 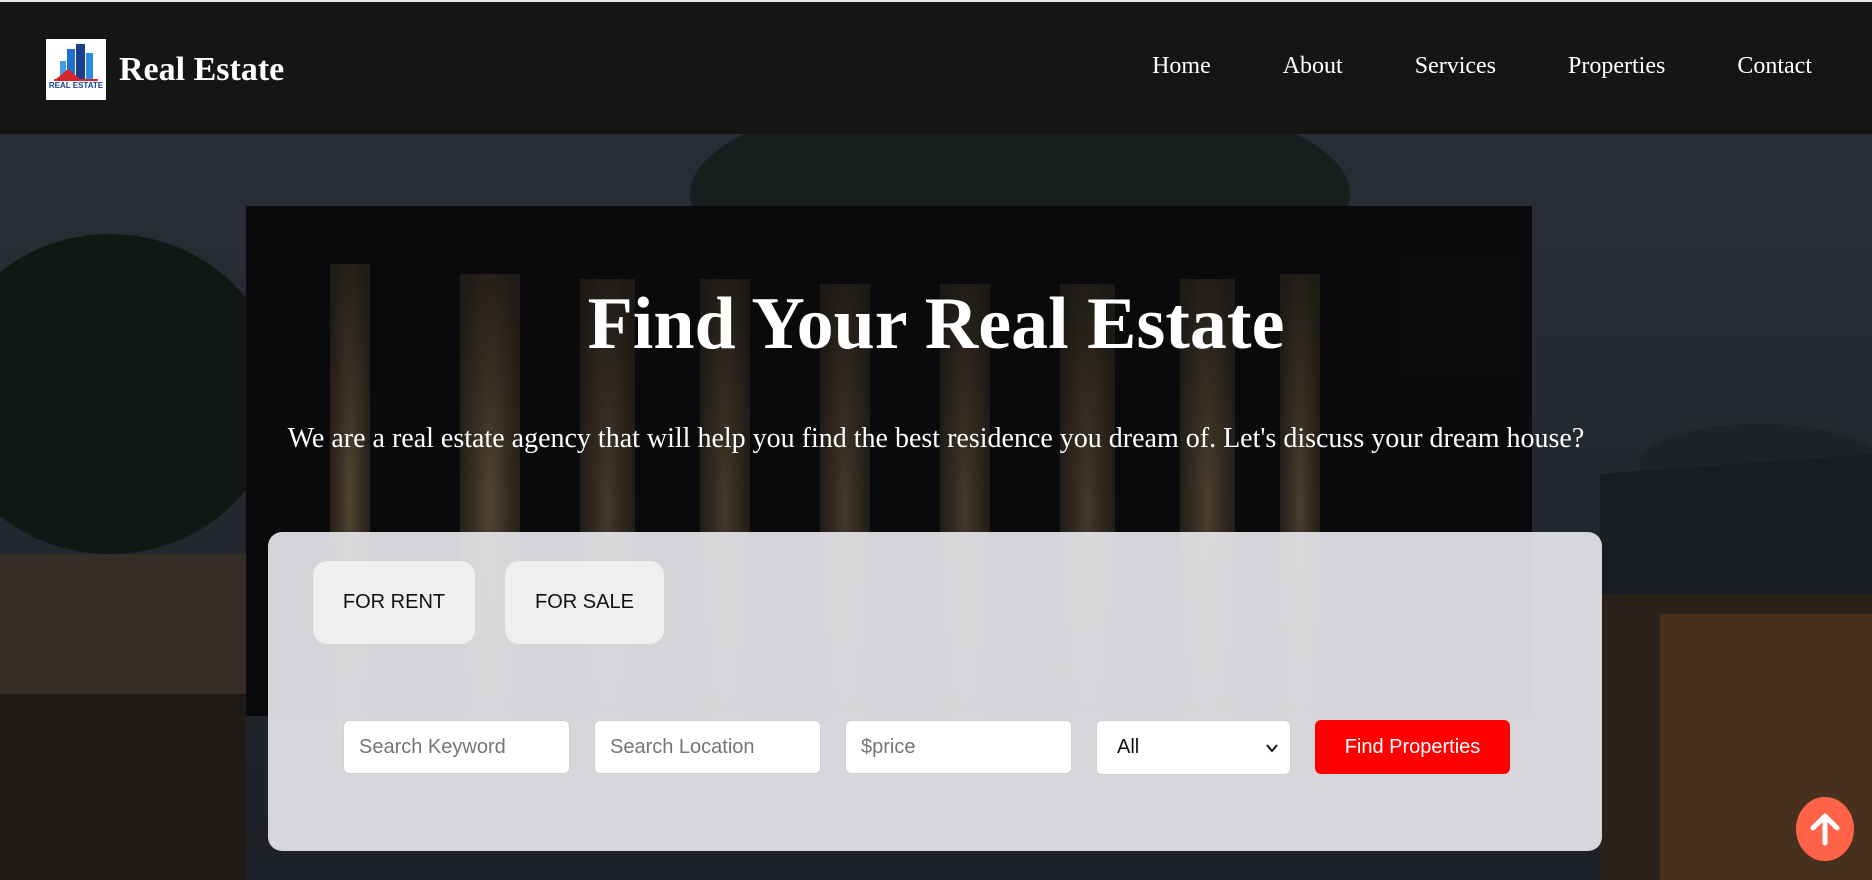 I want to click on arrow-up-icon, so click(x=1825, y=829).